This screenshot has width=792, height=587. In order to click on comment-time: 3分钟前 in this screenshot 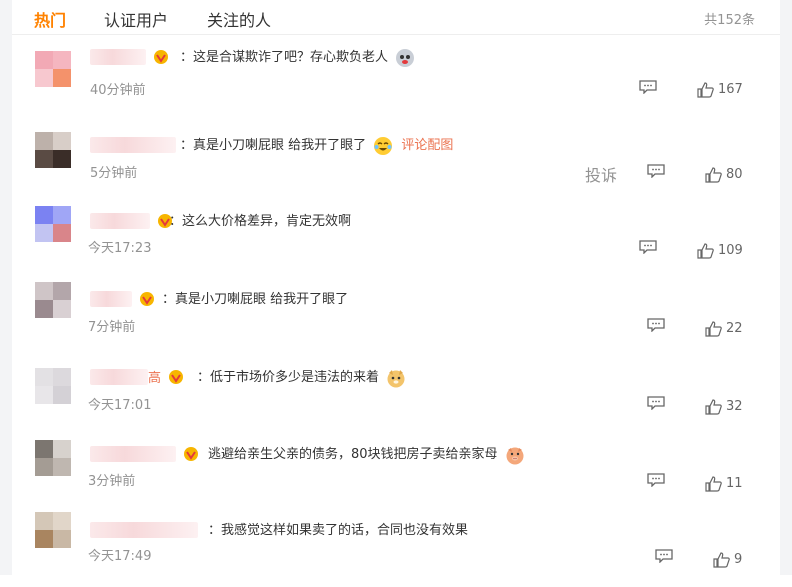, I will do `click(112, 481)`.